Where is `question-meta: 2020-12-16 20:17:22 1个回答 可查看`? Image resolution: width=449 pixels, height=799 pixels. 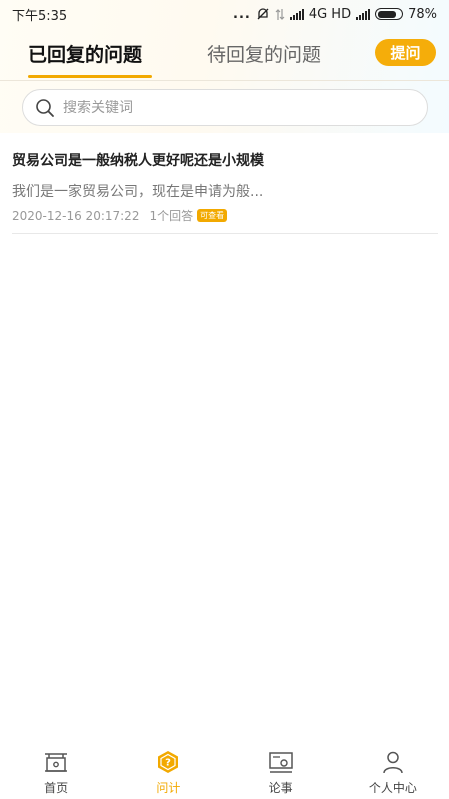 question-meta: 2020-12-16 20:17:22 1个回答 可查看 is located at coordinates (120, 215).